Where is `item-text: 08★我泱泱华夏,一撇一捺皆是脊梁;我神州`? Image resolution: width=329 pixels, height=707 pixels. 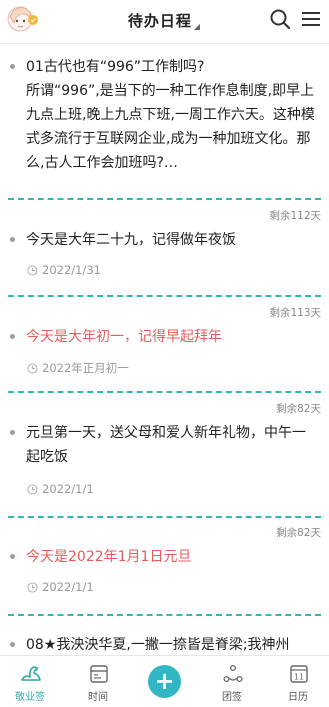 item-text: 08★我泱泱华夏,一撇一捺皆是脊梁;我神州 is located at coordinates (158, 645).